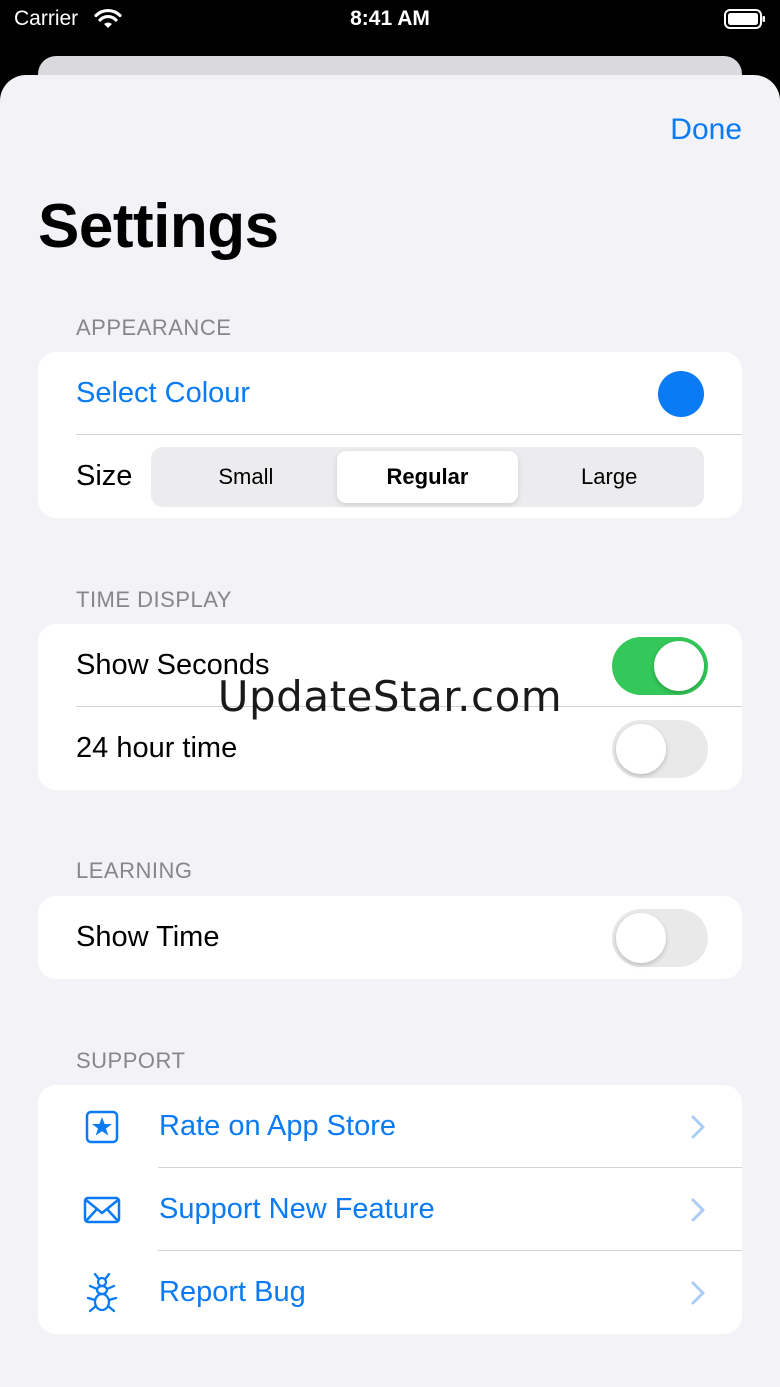 This screenshot has height=1387, width=780. What do you see at coordinates (148, 937) in the screenshot?
I see `show-time-label: Show Time` at bounding box center [148, 937].